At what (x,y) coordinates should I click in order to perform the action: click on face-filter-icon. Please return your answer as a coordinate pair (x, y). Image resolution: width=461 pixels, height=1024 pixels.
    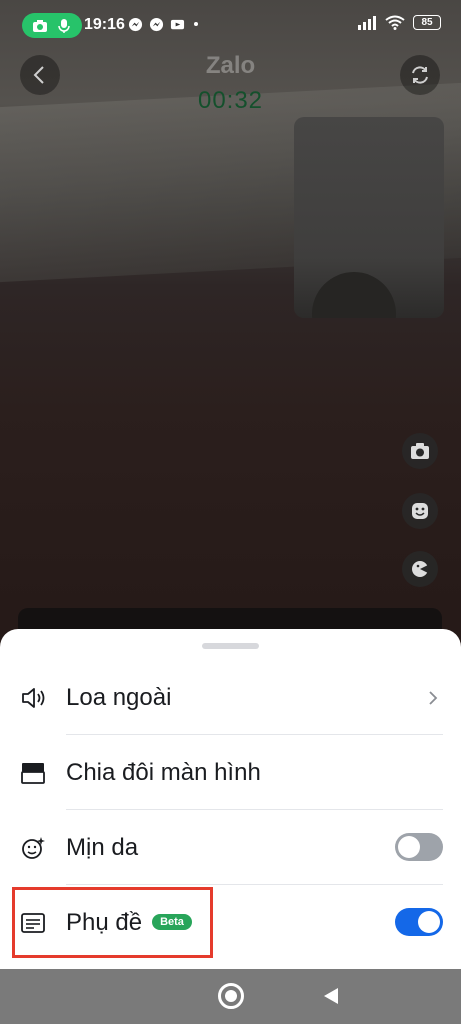
    Looking at the image, I should click on (420, 511).